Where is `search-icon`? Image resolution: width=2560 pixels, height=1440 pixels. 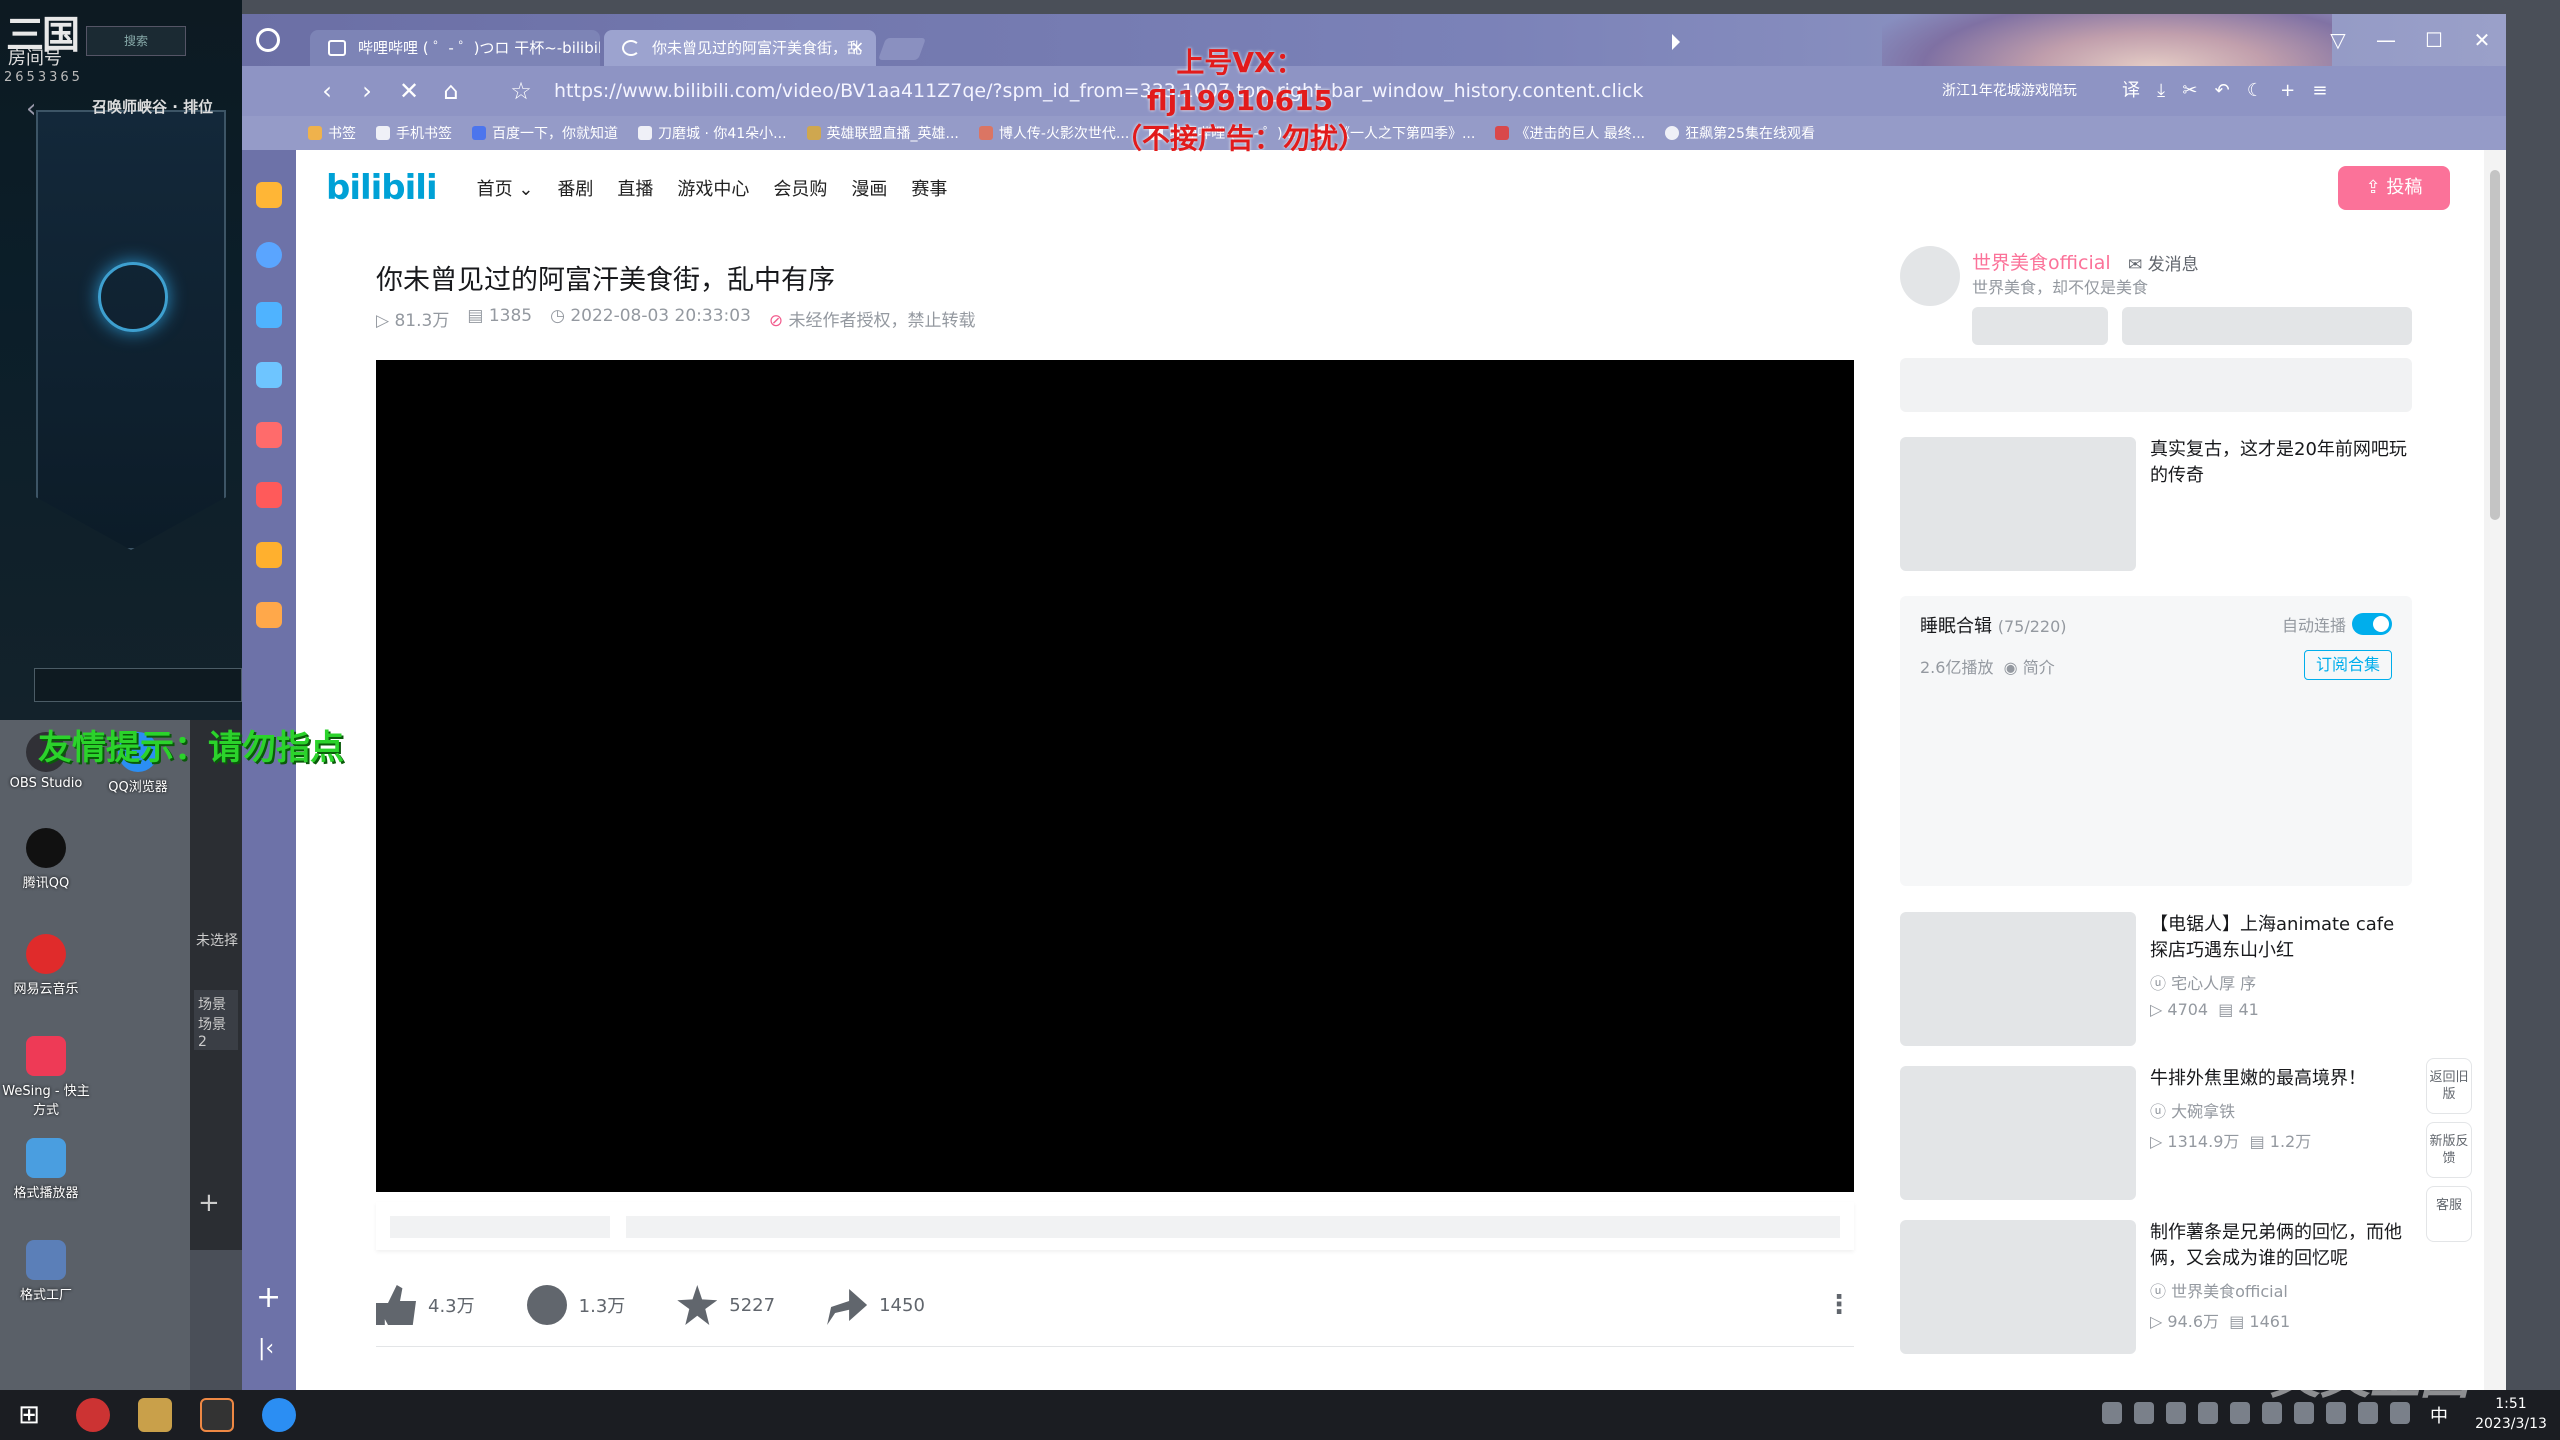
search-icon is located at coordinates (269, 555).